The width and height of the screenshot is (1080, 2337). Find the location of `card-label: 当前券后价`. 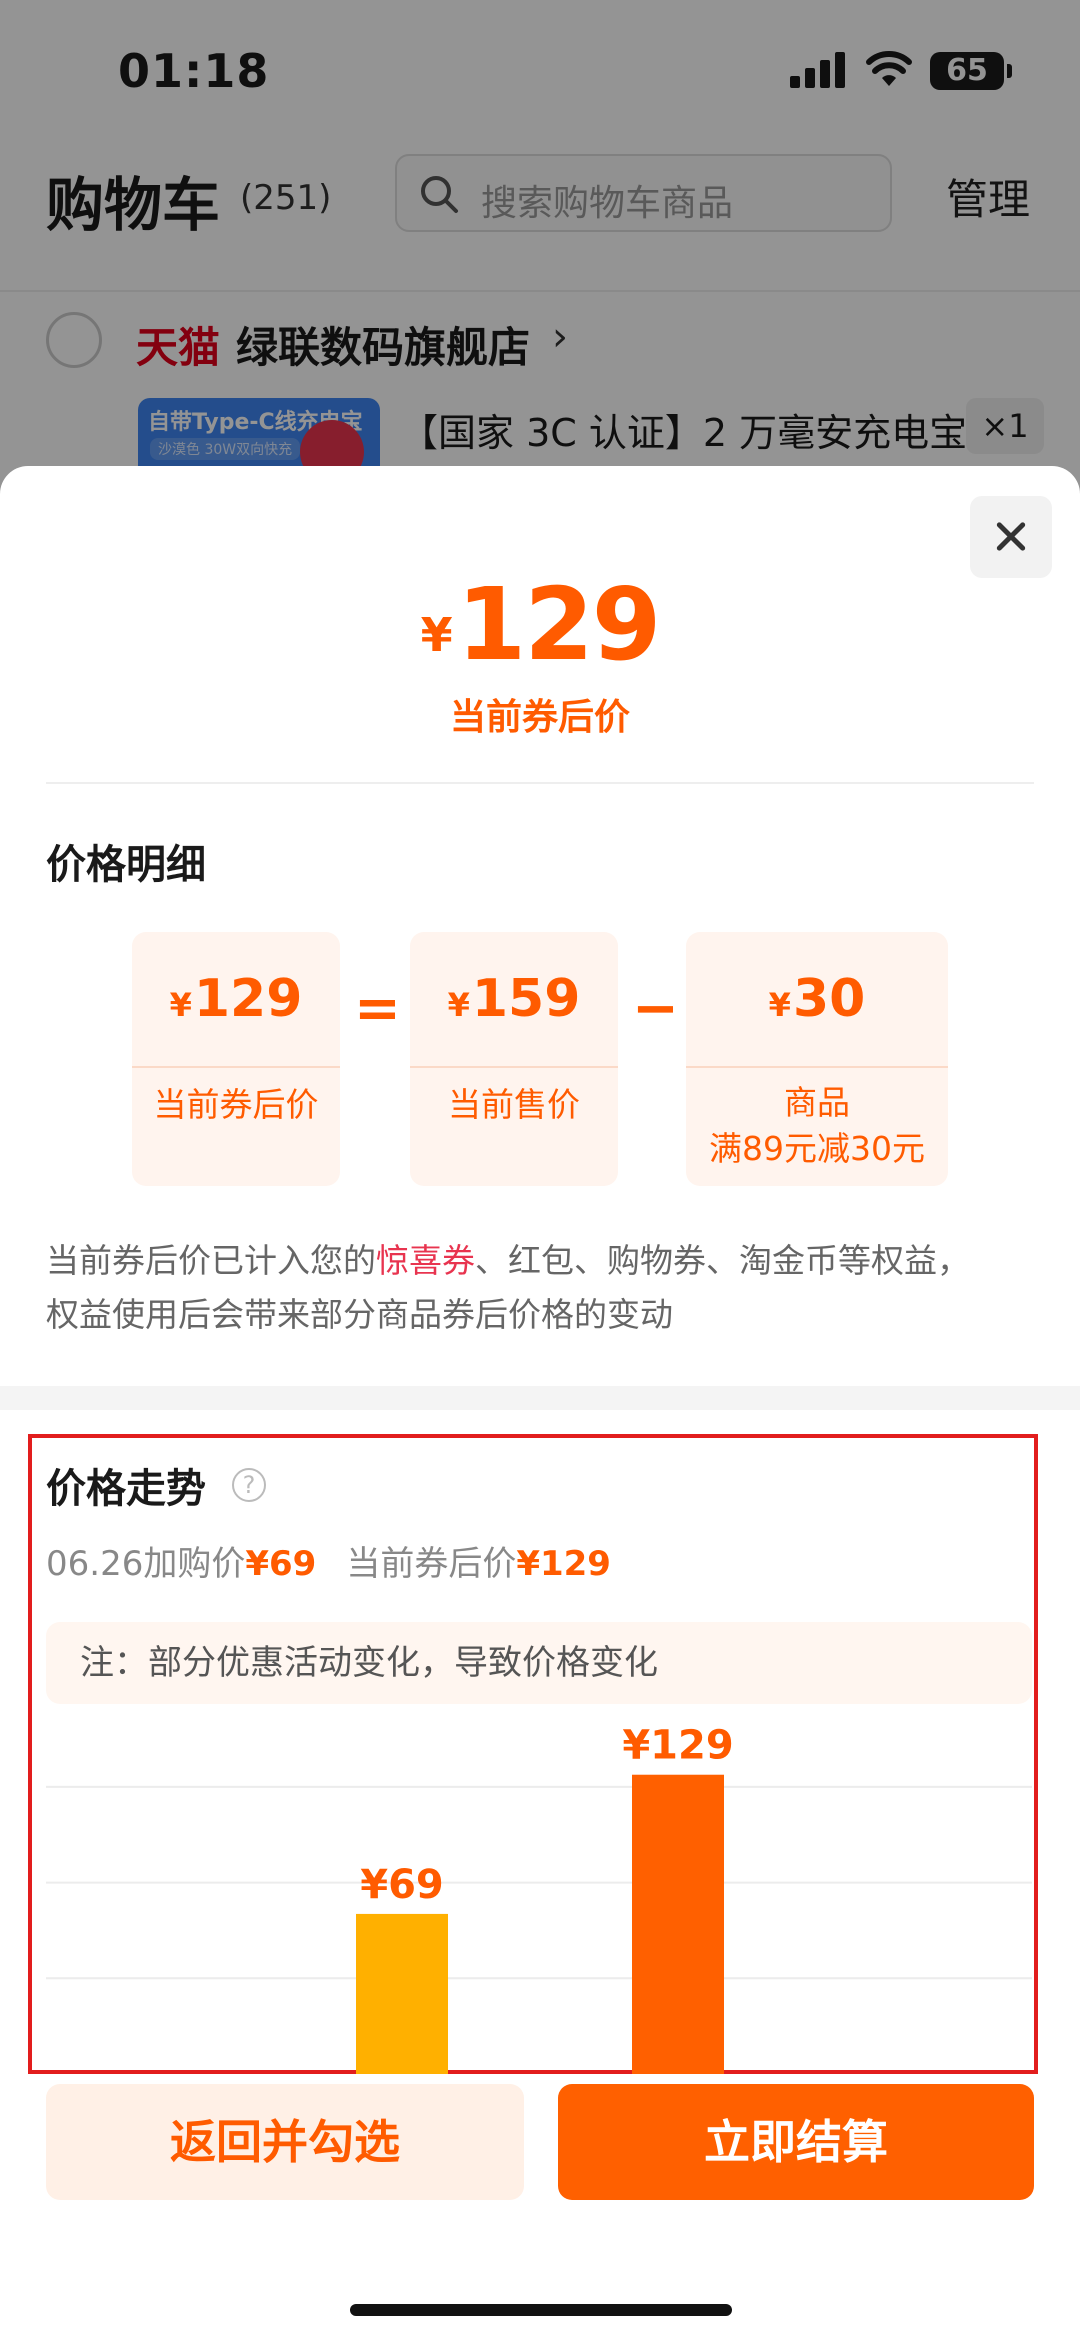

card-label: 当前券后价 is located at coordinates (236, 1104).